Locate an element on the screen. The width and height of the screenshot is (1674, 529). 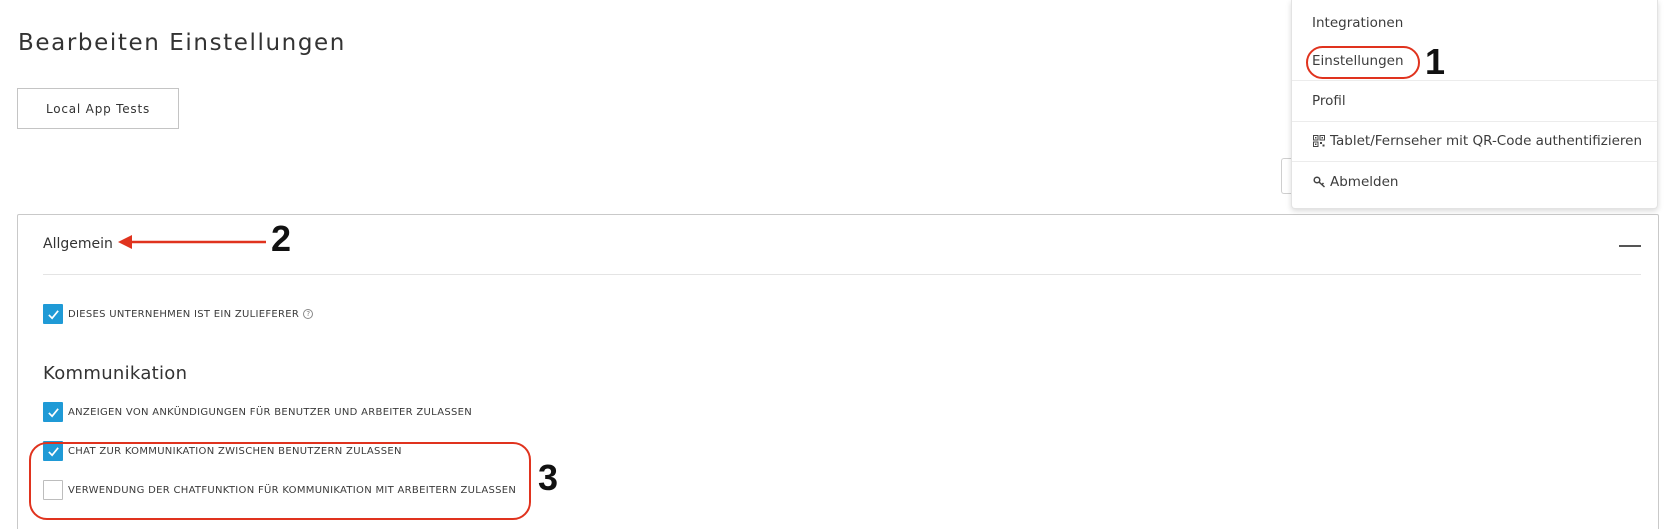
page-title: Bearbeiten Einstellungen is located at coordinates (182, 43).